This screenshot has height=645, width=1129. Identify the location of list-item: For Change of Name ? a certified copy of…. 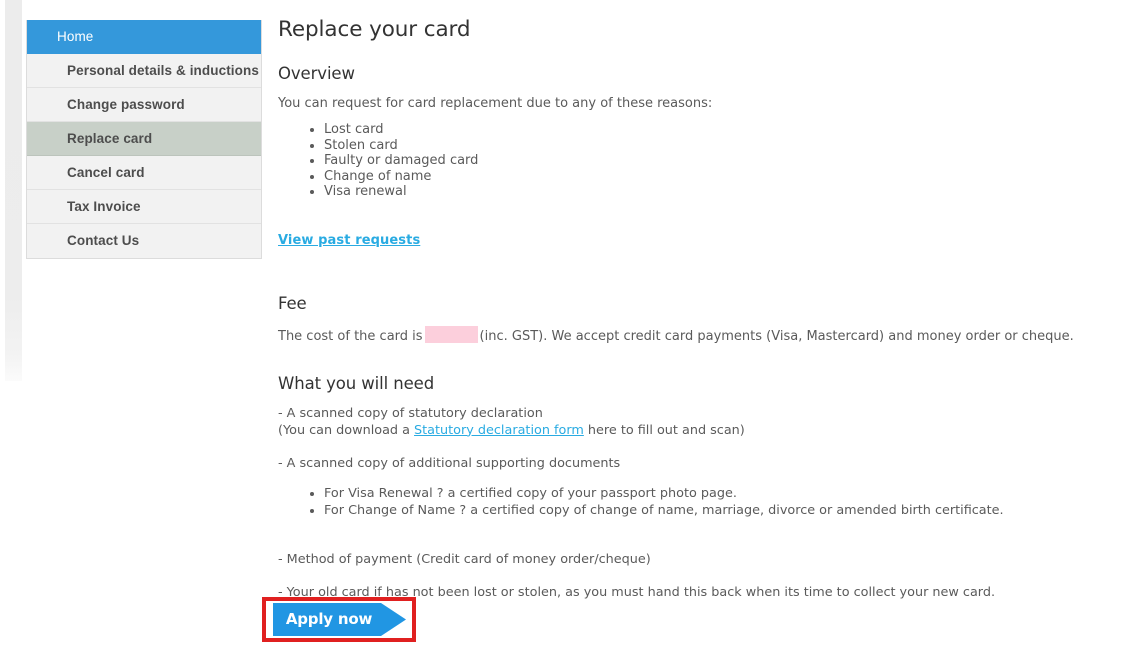
(681, 511).